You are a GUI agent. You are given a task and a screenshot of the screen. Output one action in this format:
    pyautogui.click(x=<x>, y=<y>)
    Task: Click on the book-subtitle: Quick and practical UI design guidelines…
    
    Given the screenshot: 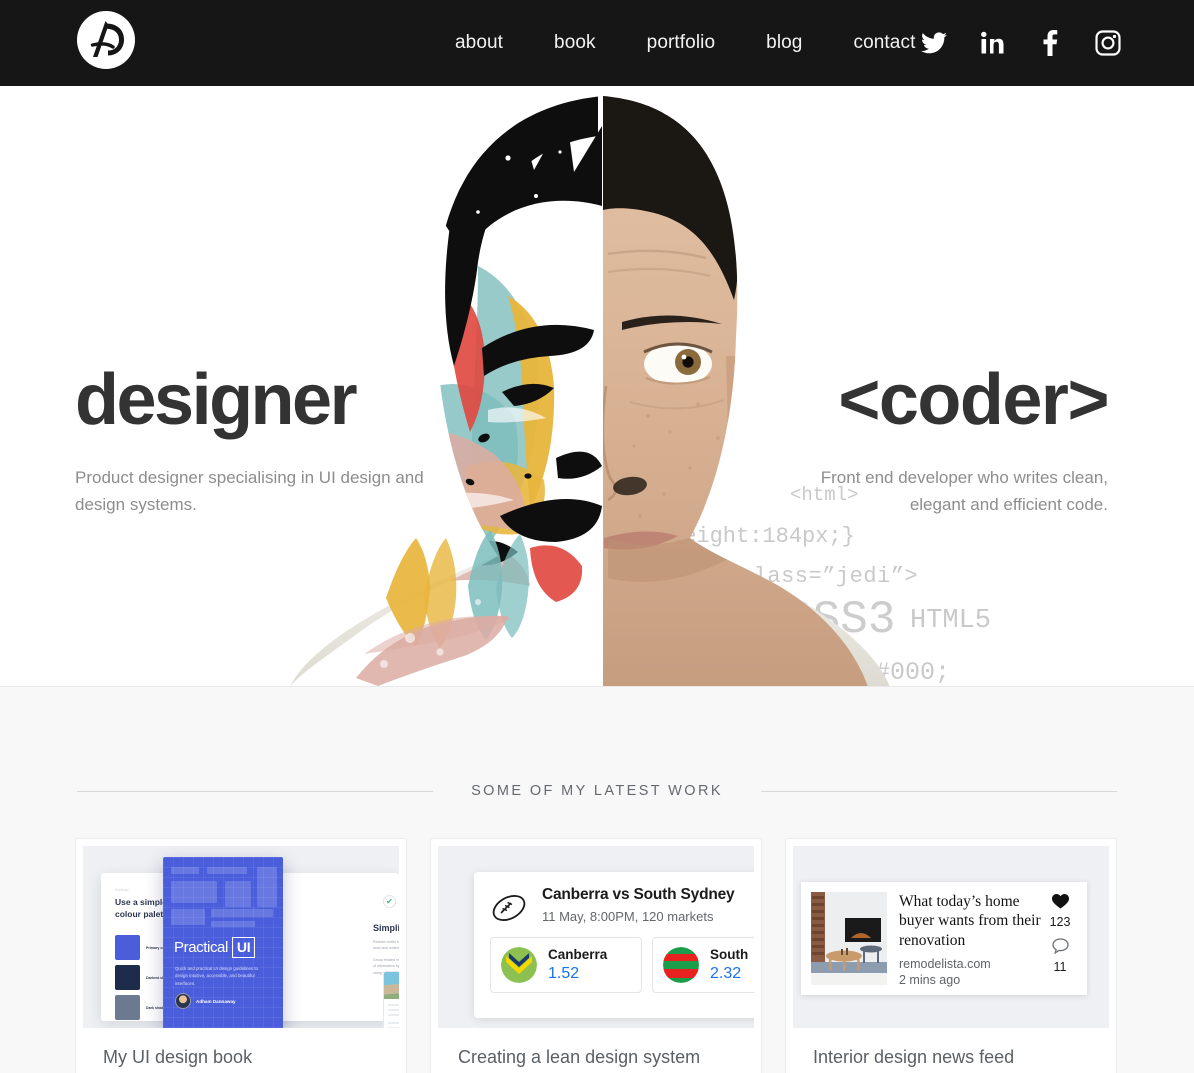 What is the action you would take?
    pyautogui.click(x=216, y=976)
    